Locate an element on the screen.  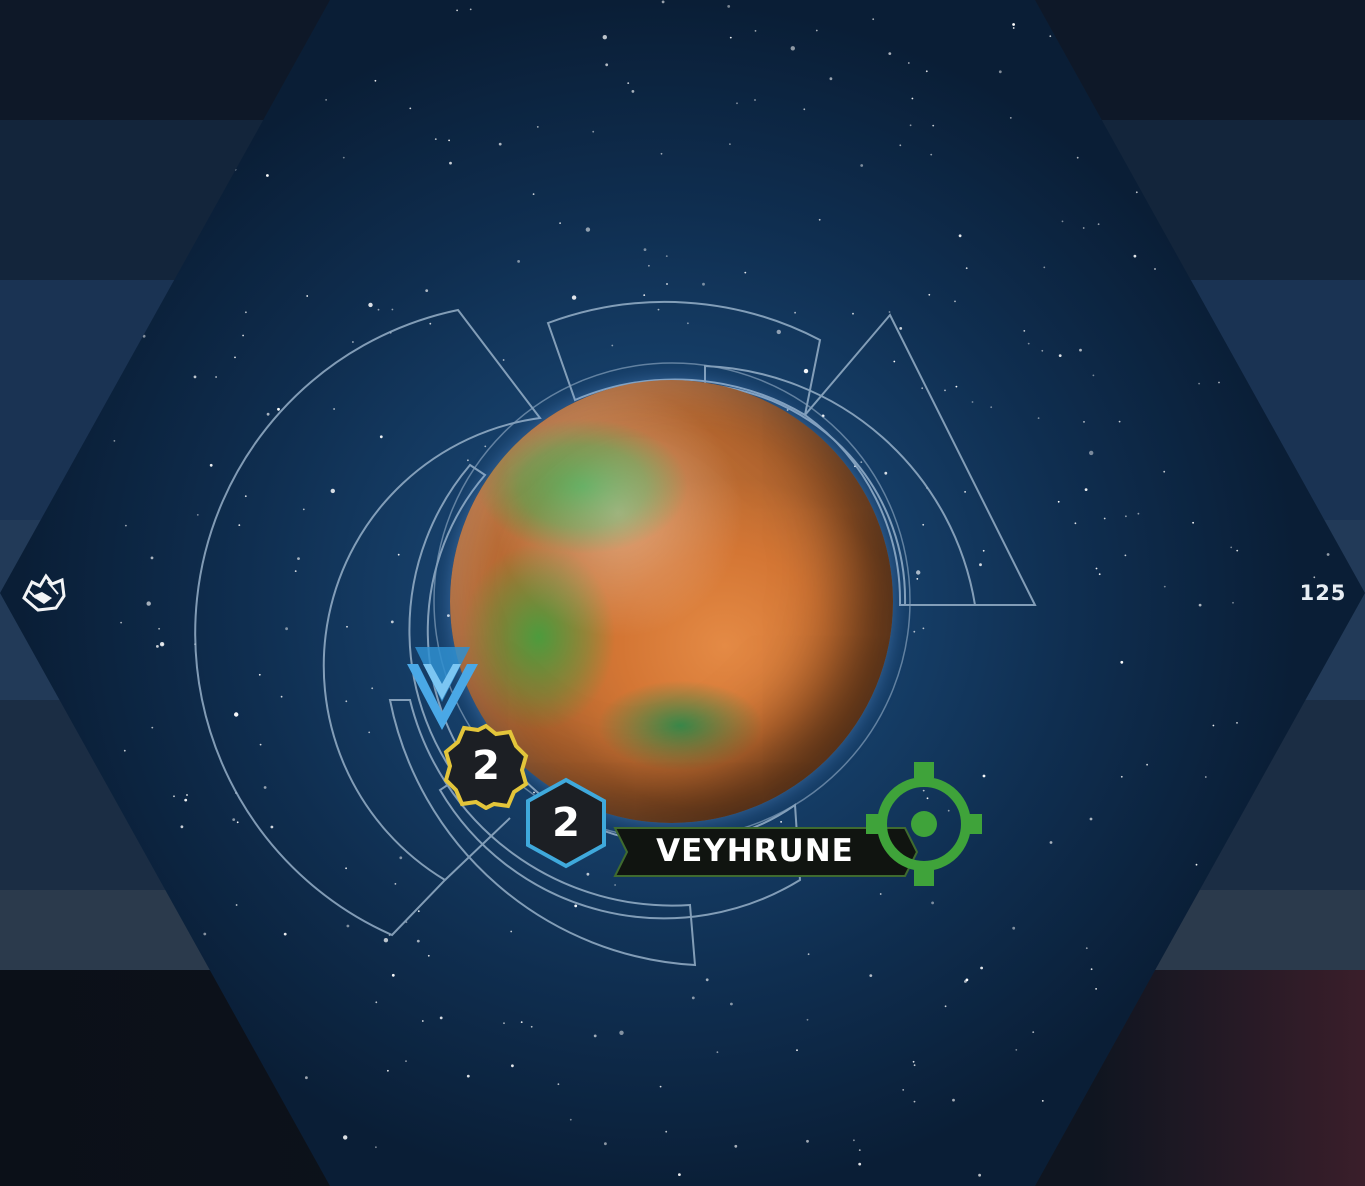
resources-badge: 2 is located at coordinates (486, 766).